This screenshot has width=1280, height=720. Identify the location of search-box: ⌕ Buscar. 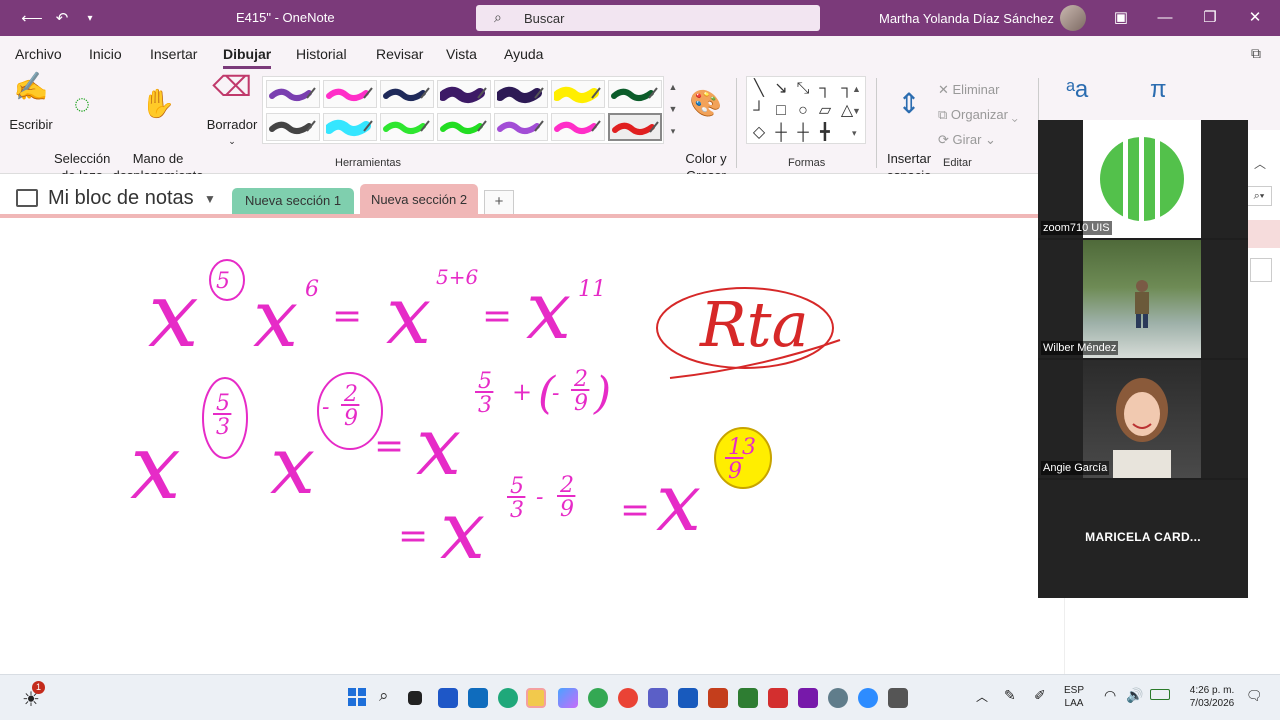
(648, 18).